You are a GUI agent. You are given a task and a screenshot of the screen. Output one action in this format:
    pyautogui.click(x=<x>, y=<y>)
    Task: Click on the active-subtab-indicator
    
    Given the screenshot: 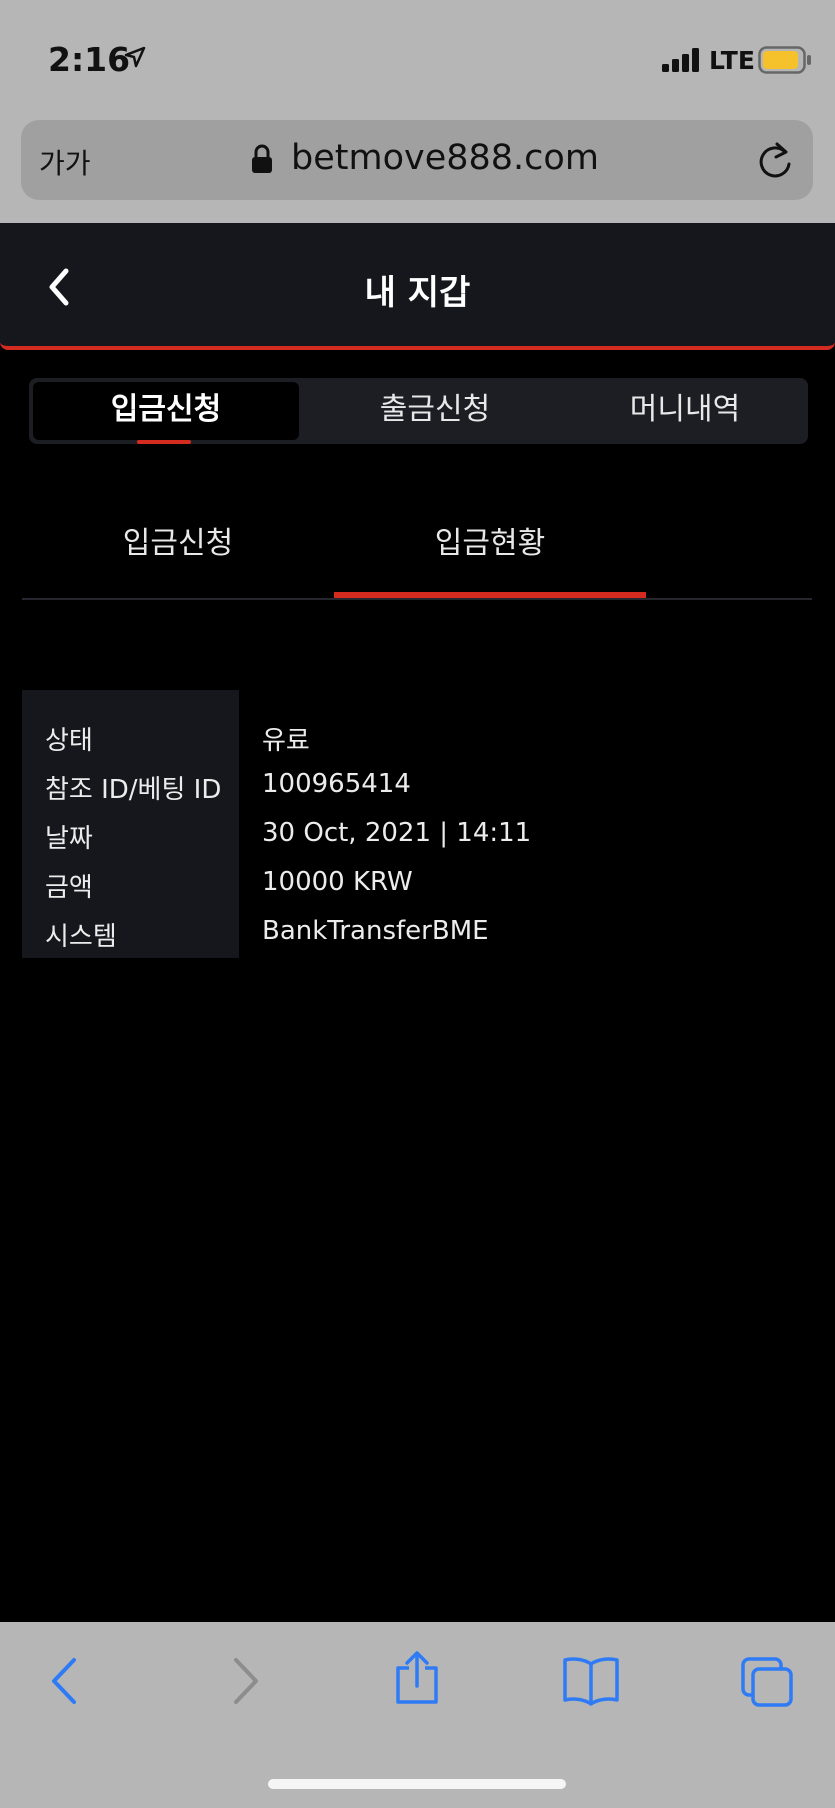 What is the action you would take?
    pyautogui.click(x=490, y=595)
    